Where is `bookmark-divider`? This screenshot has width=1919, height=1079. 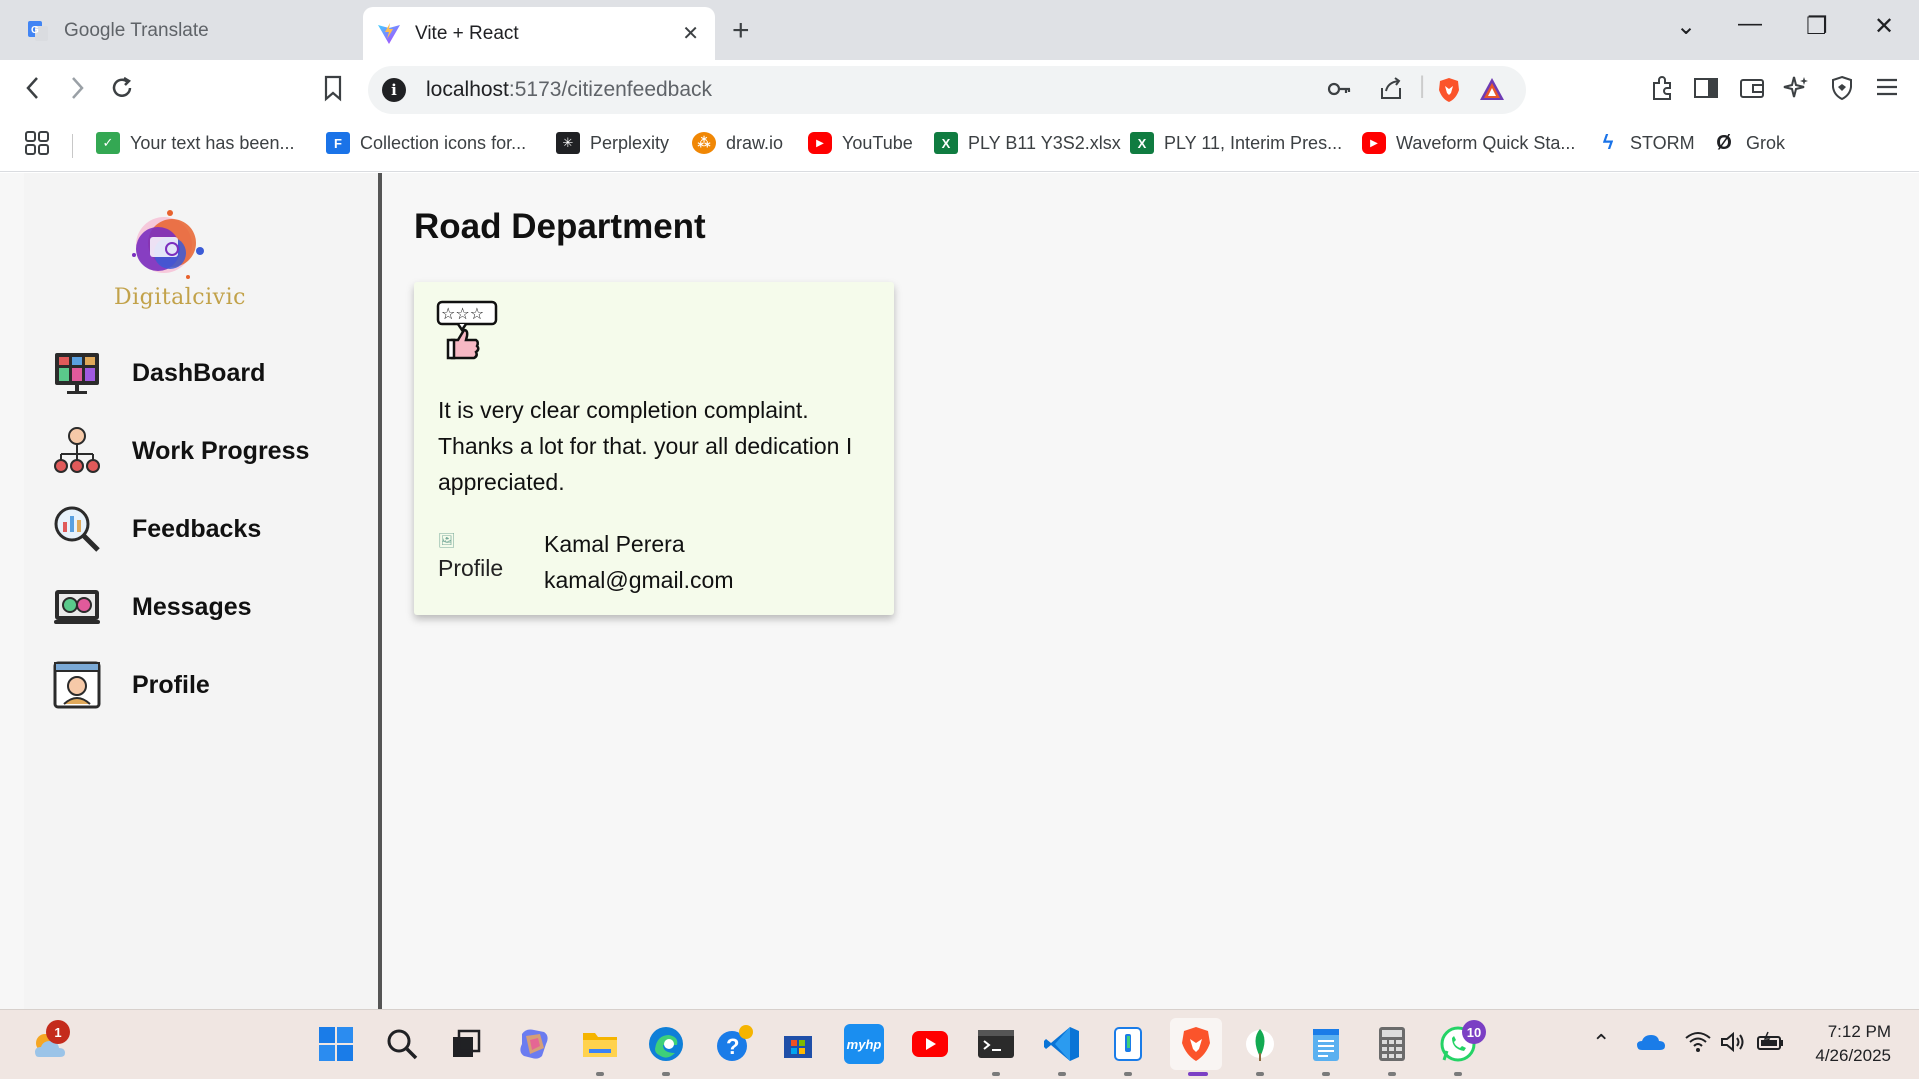
bookmark-divider is located at coordinates (72, 146).